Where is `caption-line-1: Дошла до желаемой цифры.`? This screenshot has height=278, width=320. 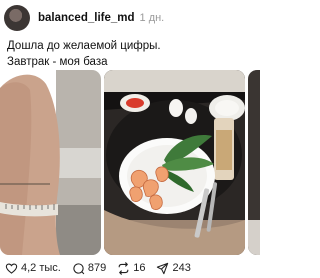
caption-line-1: Дошла до желаемой цифры. is located at coordinates (84, 46).